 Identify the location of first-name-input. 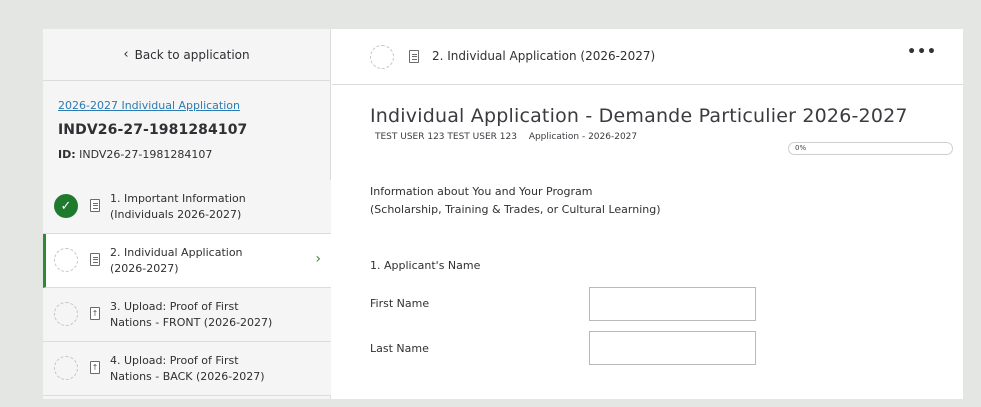
(672, 304).